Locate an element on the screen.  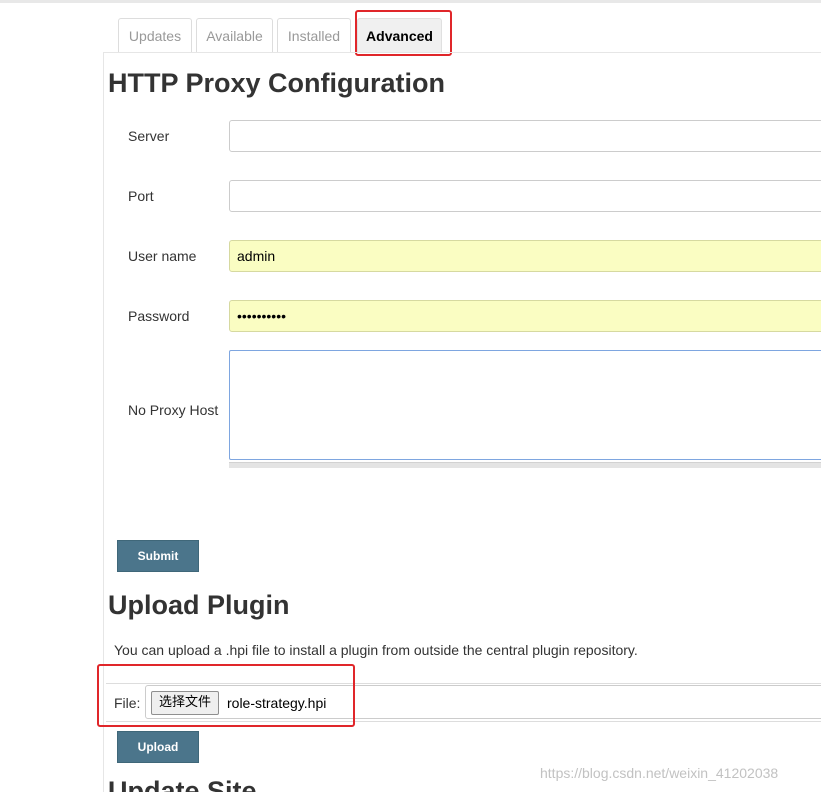
username-input is located at coordinates (525, 256).